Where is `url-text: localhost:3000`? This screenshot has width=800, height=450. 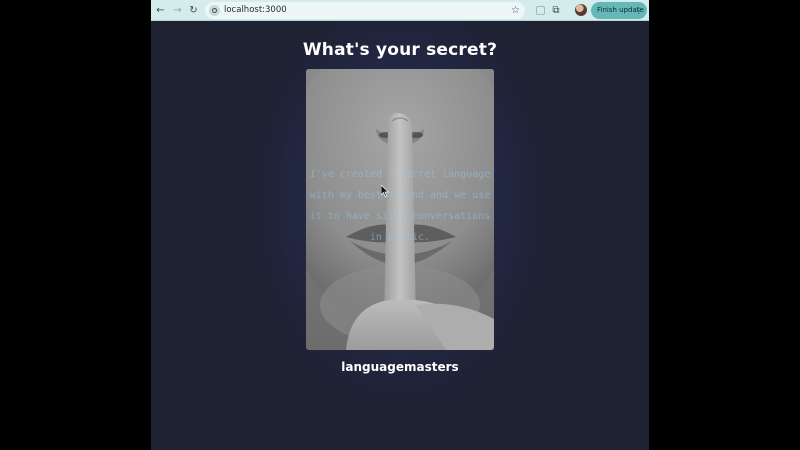 url-text: localhost:3000 is located at coordinates (255, 10).